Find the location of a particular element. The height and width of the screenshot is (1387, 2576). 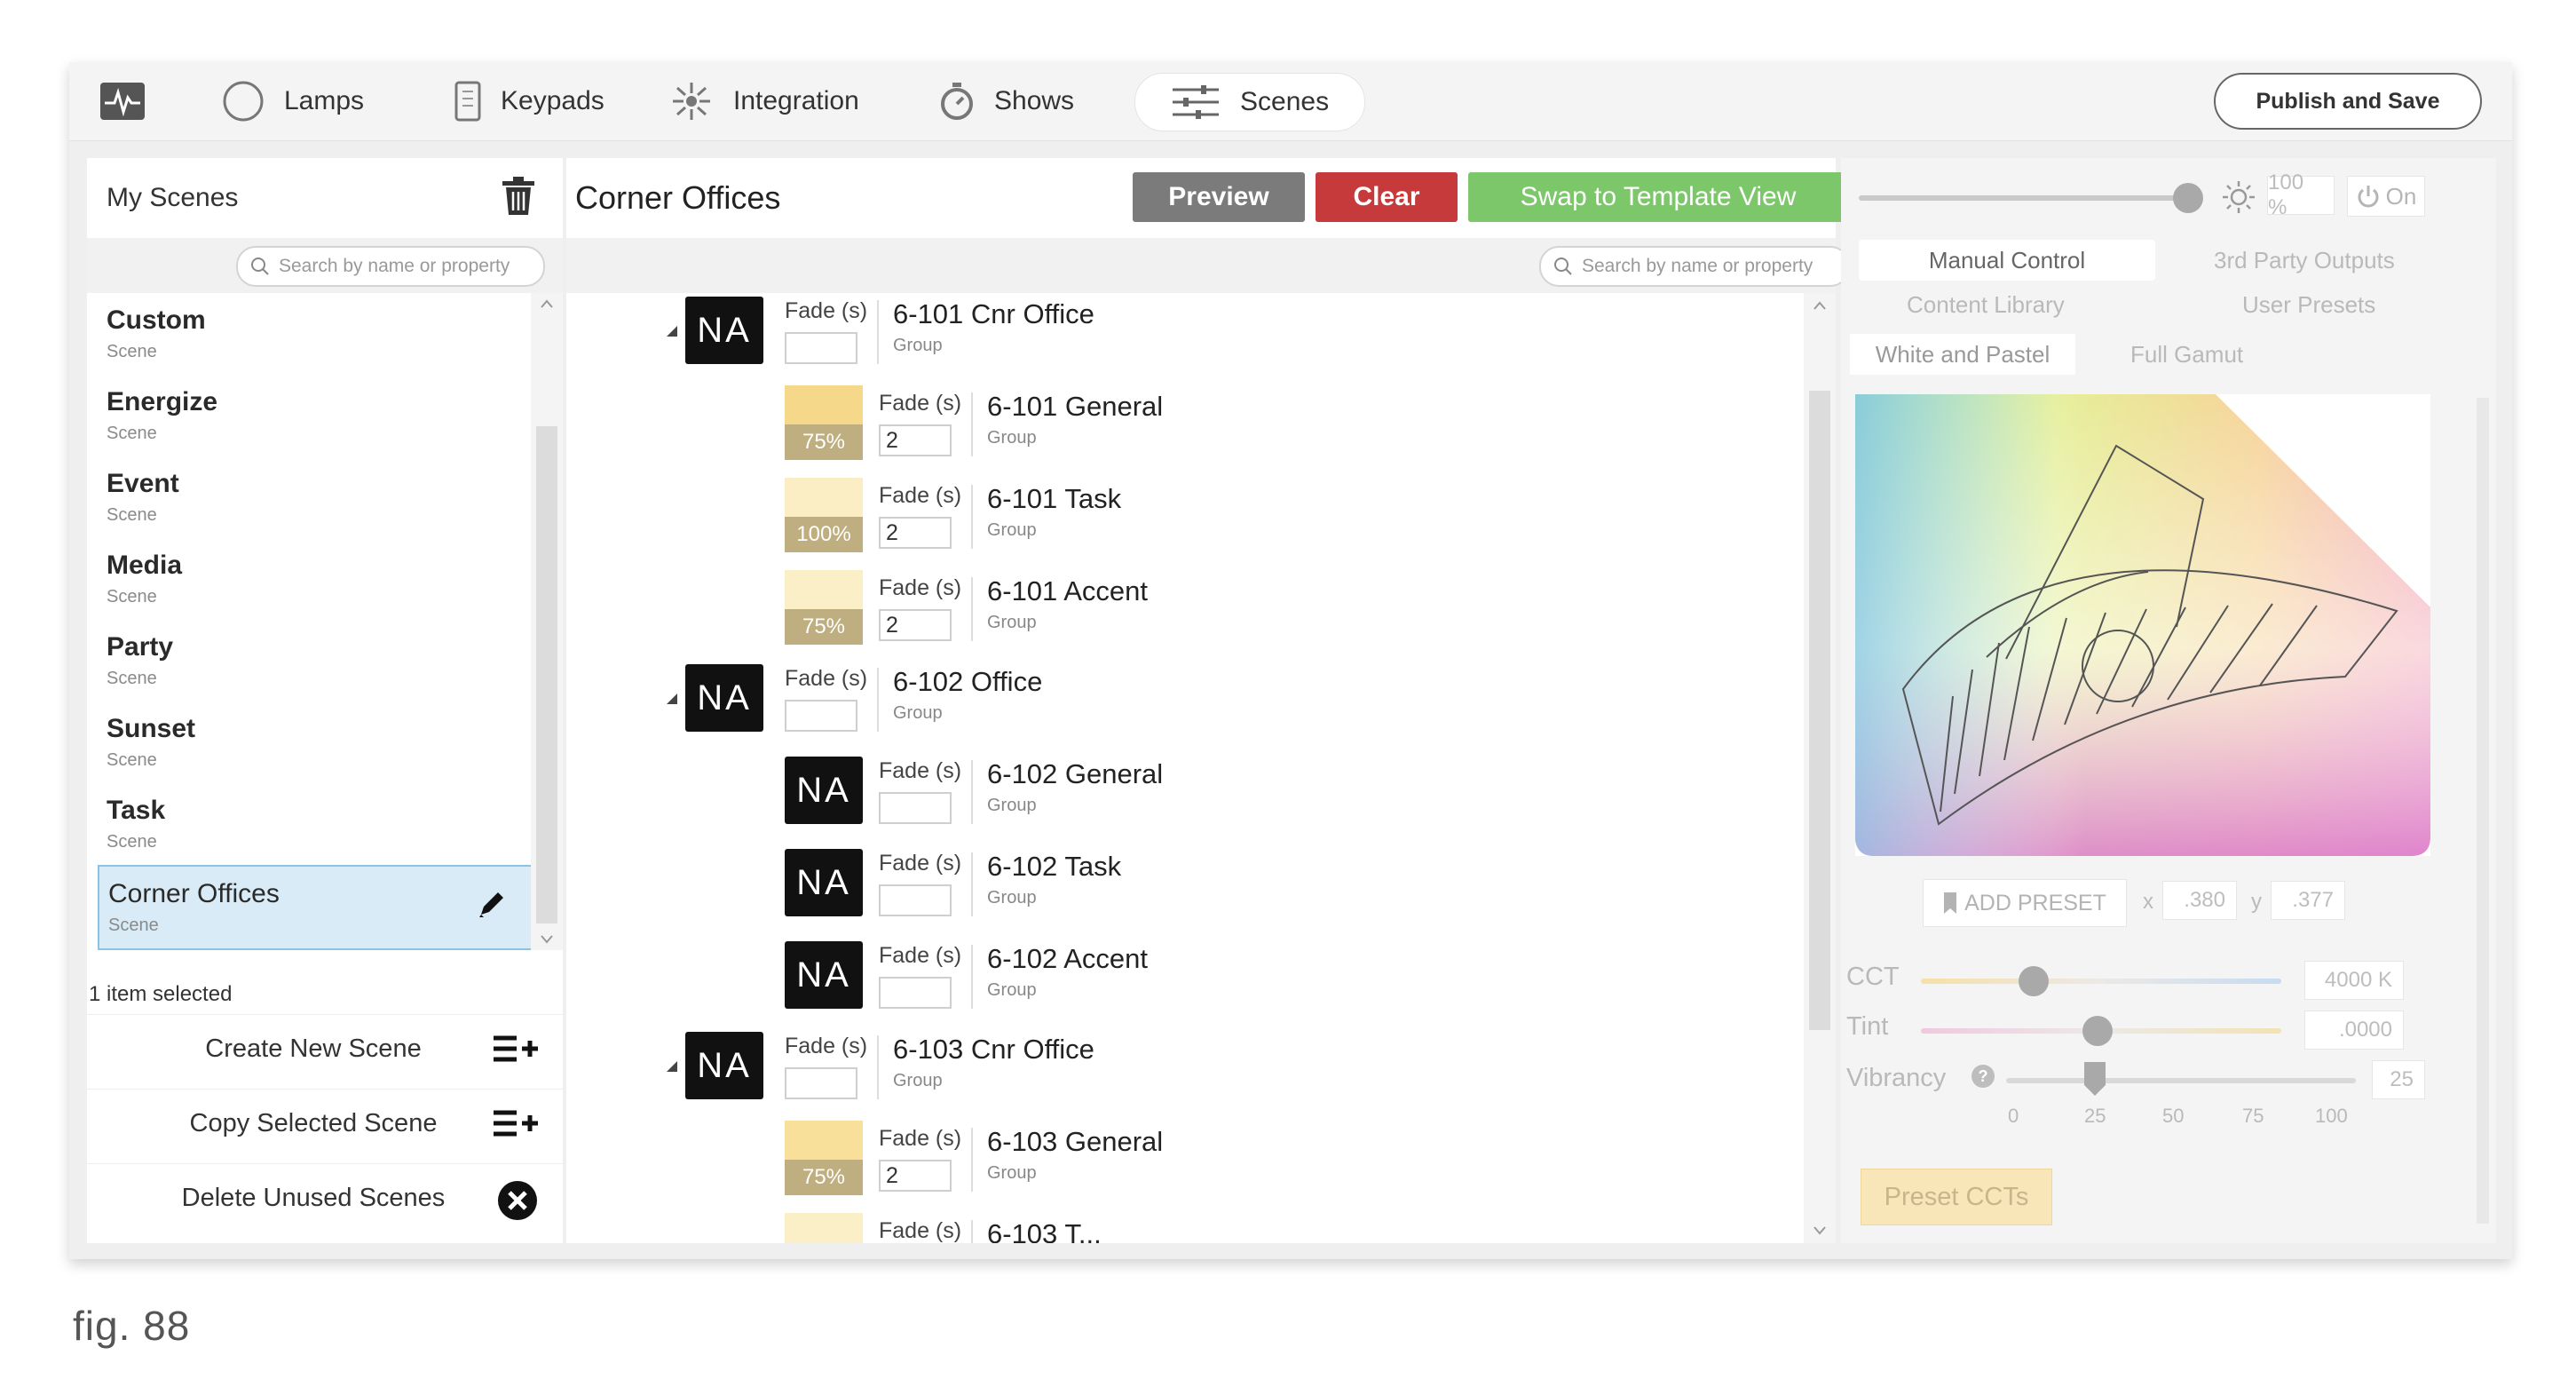

nav-shows: Shows is located at coordinates (1006, 101).